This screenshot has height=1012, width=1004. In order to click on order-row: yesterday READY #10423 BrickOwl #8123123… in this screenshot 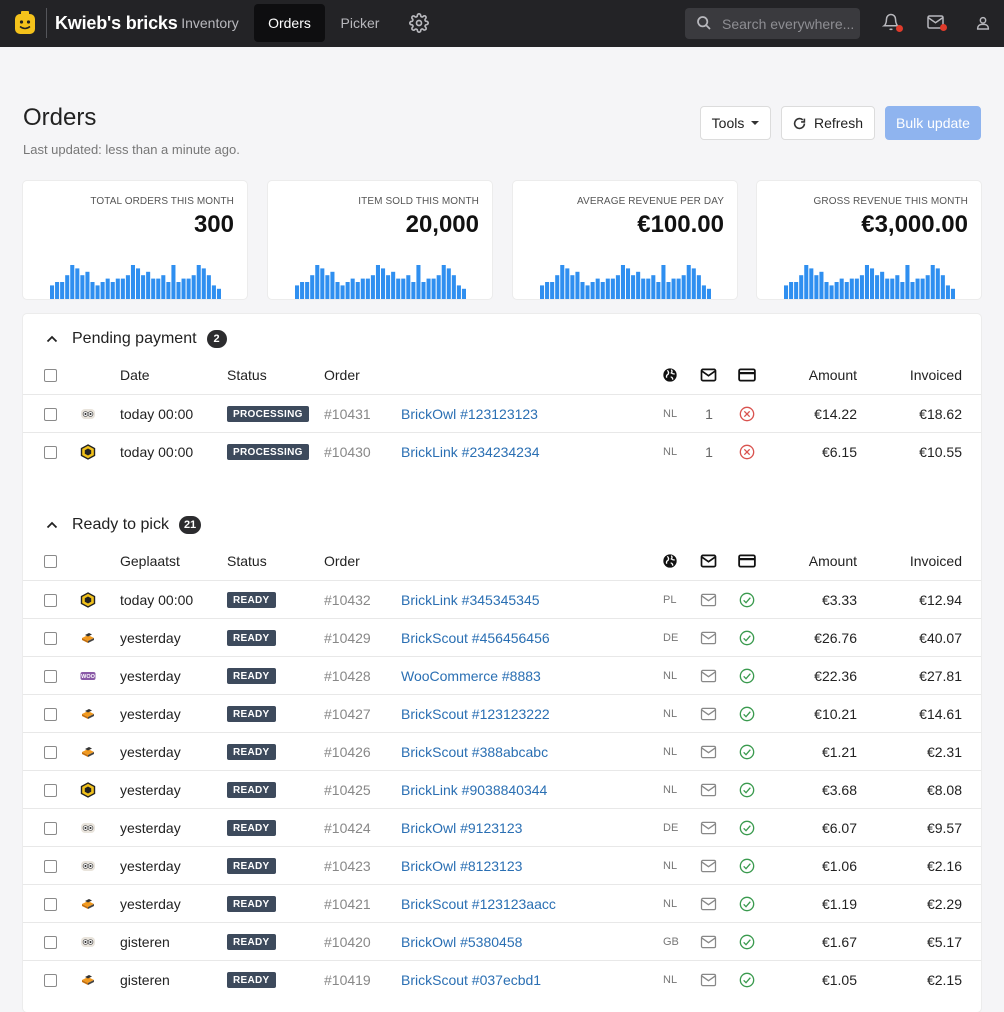, I will do `click(502, 865)`.